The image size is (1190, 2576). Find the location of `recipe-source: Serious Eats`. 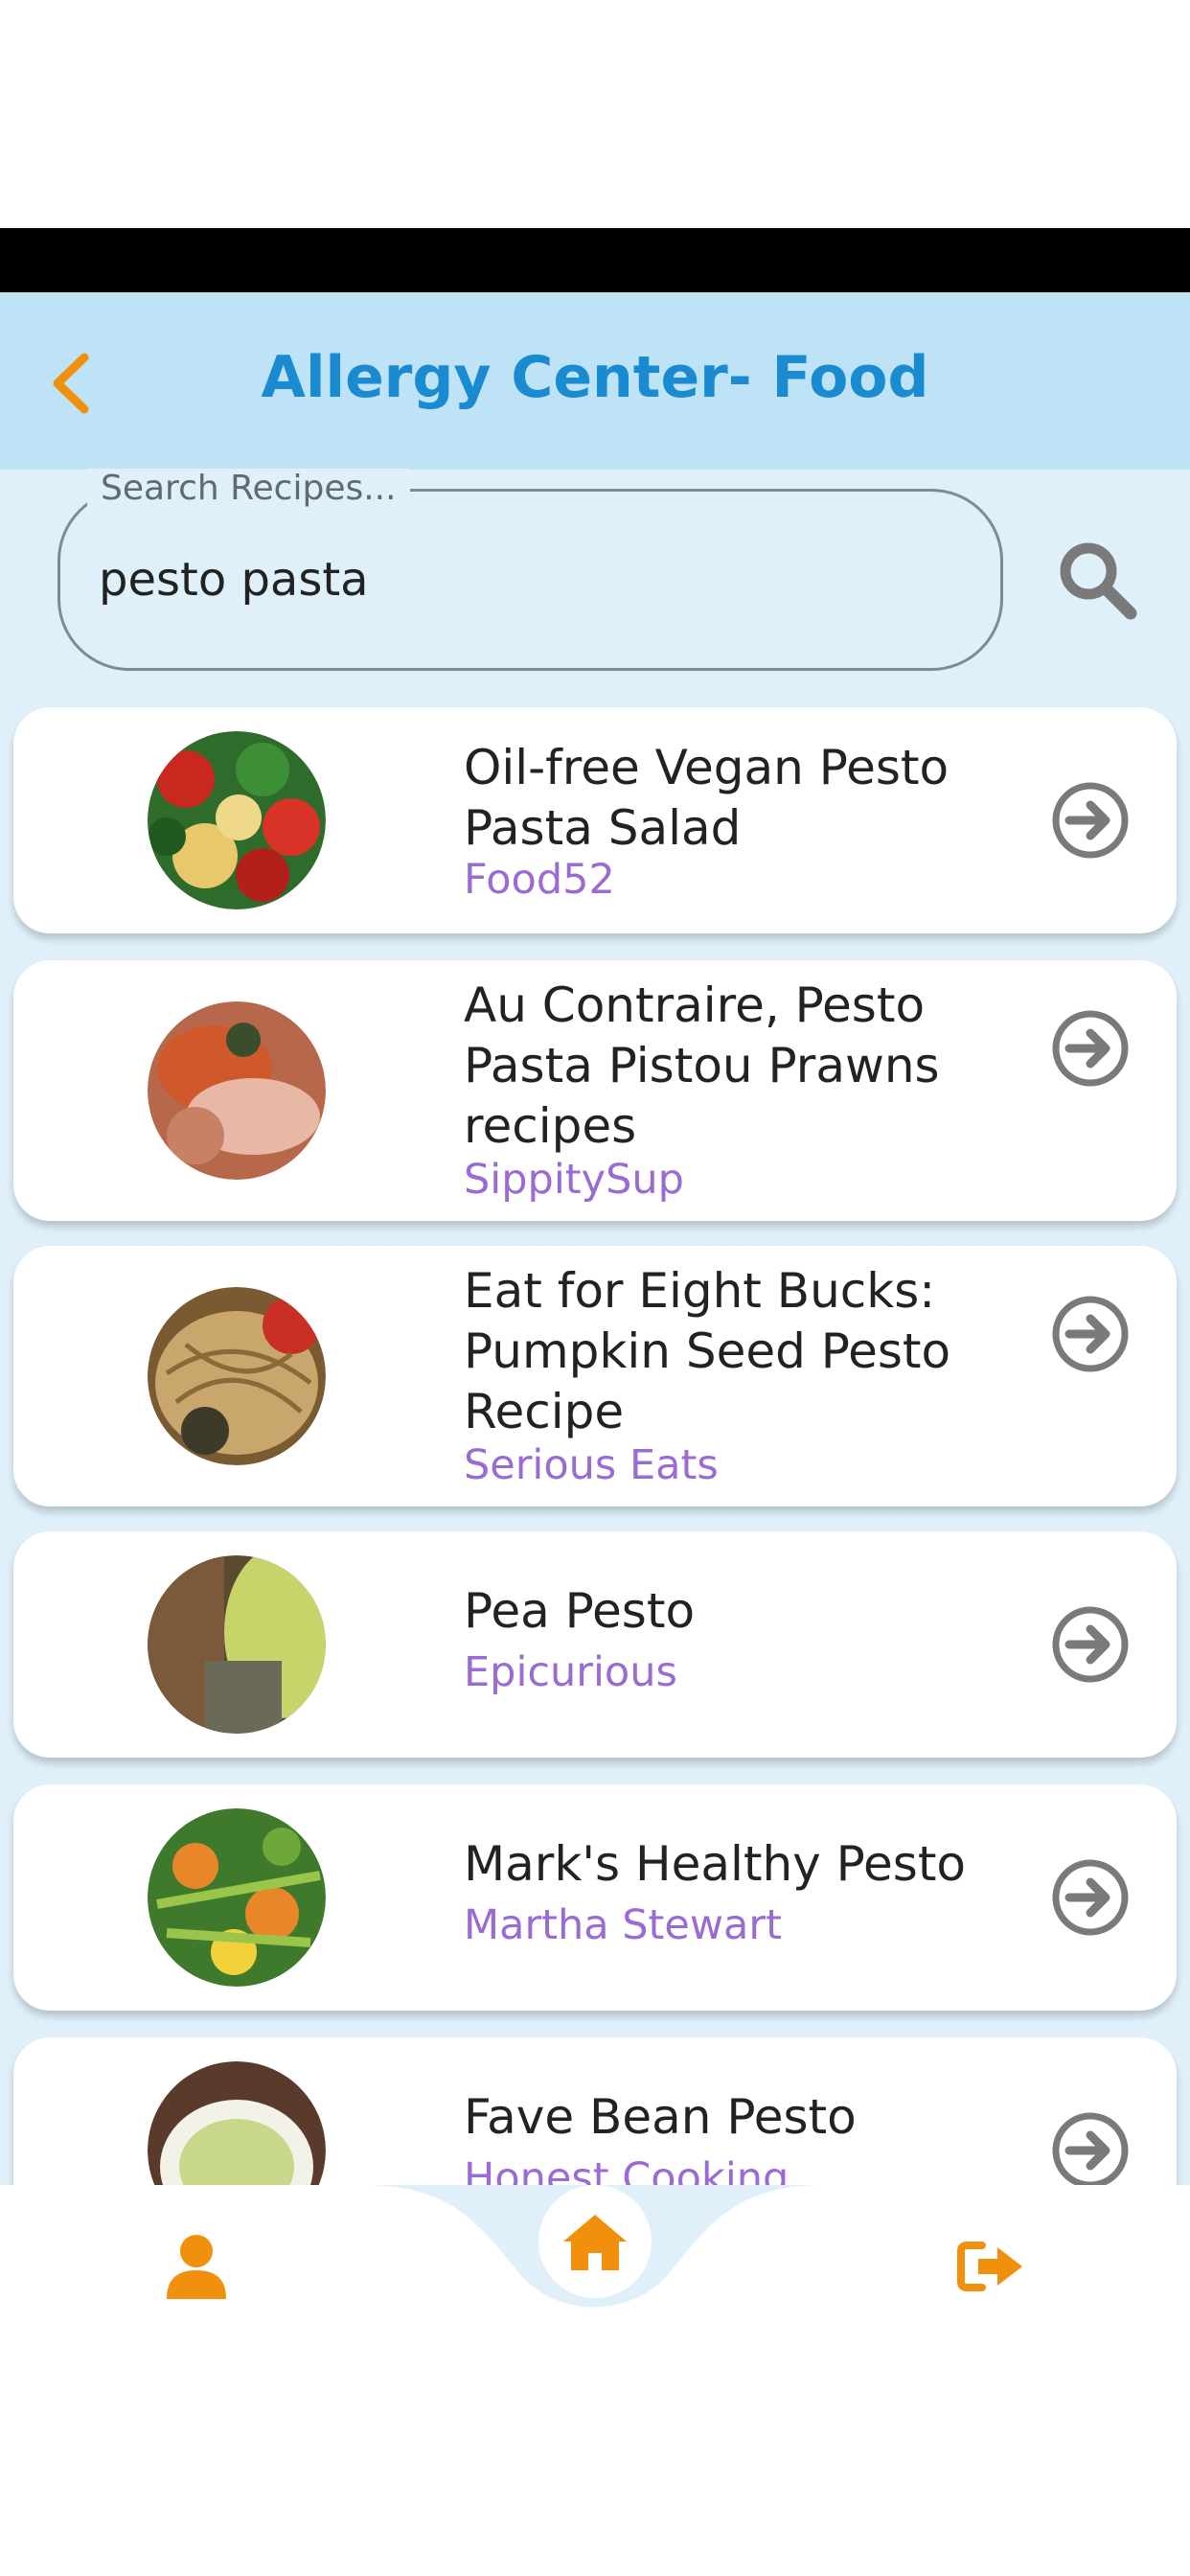

recipe-source: Serious Eats is located at coordinates (591, 1465).